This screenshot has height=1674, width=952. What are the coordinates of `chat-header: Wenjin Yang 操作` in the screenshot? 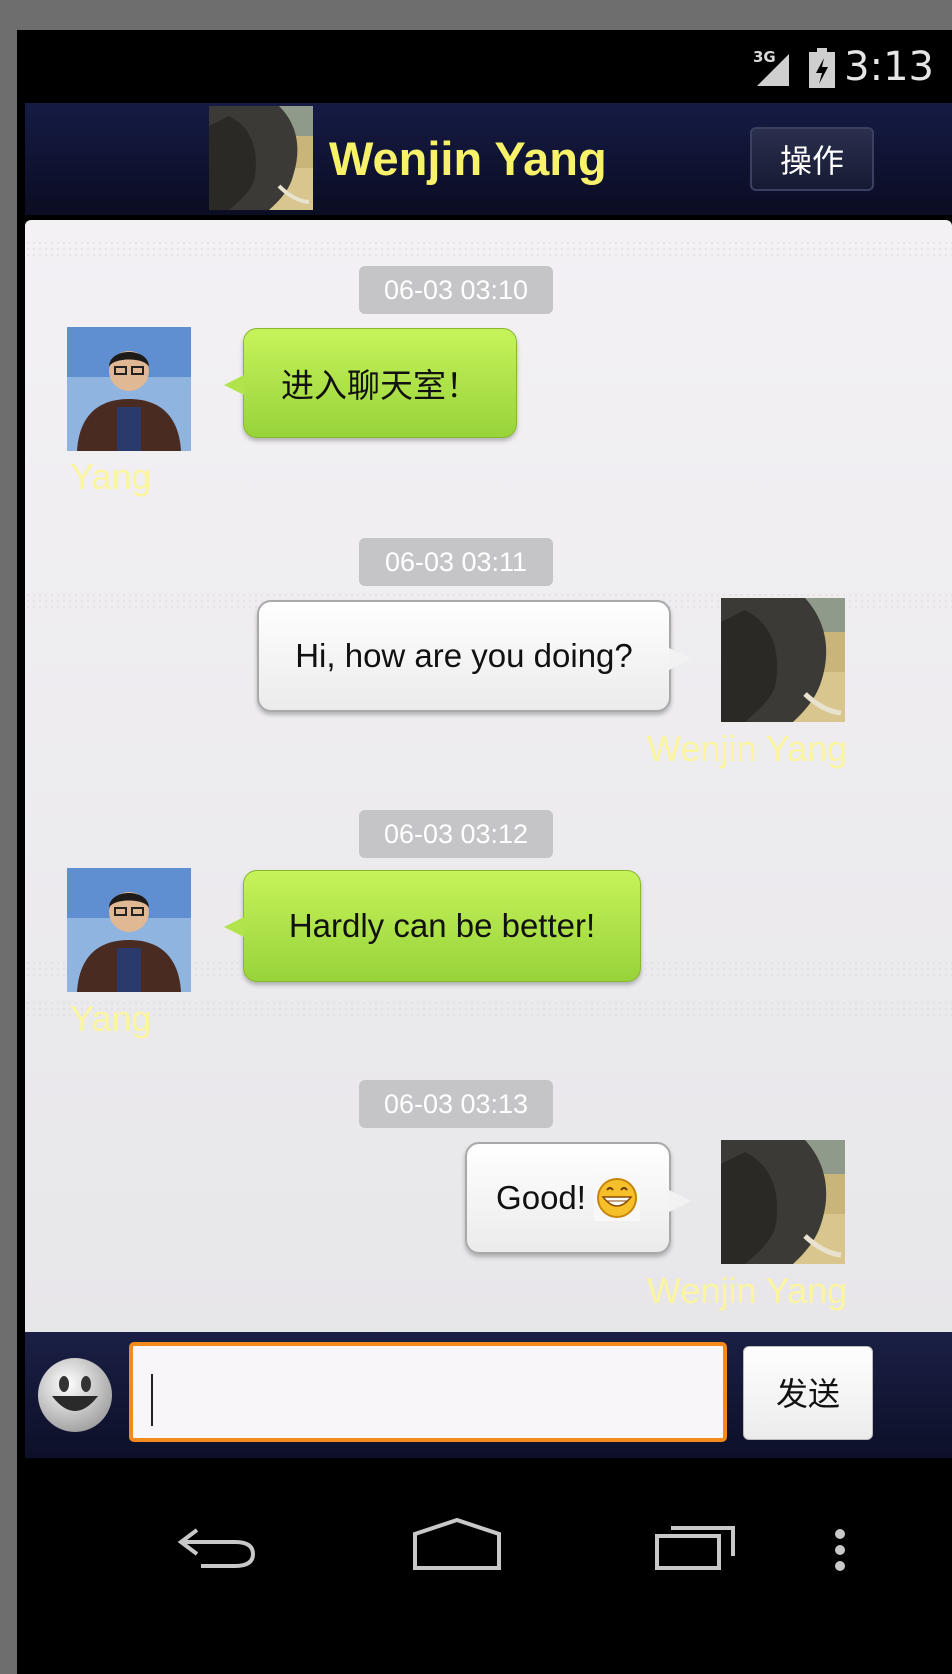 It's located at (488, 159).